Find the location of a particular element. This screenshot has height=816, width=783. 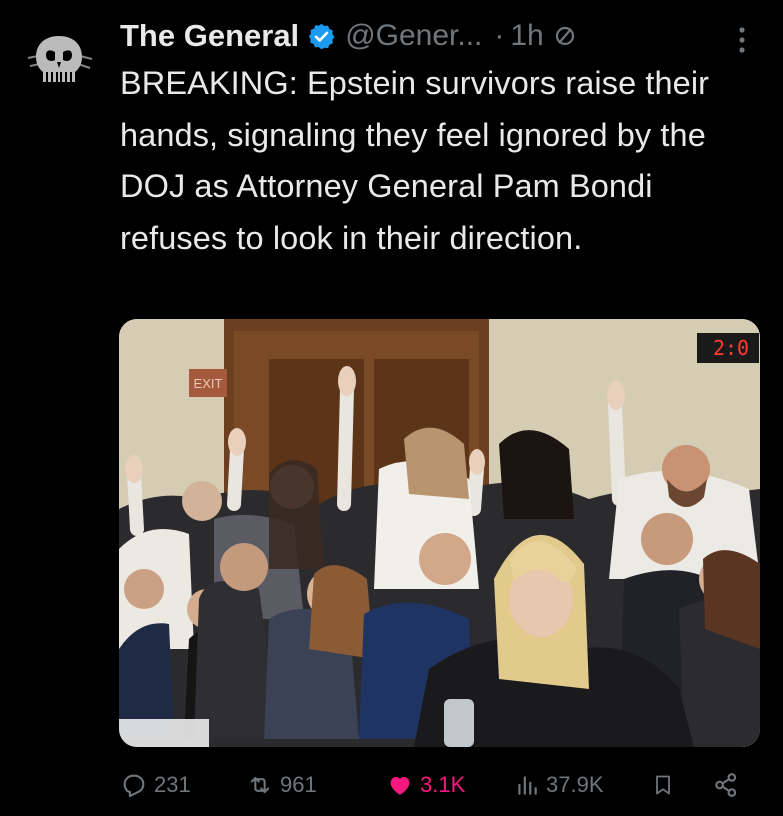

more-options-icon is located at coordinates (742, 40).